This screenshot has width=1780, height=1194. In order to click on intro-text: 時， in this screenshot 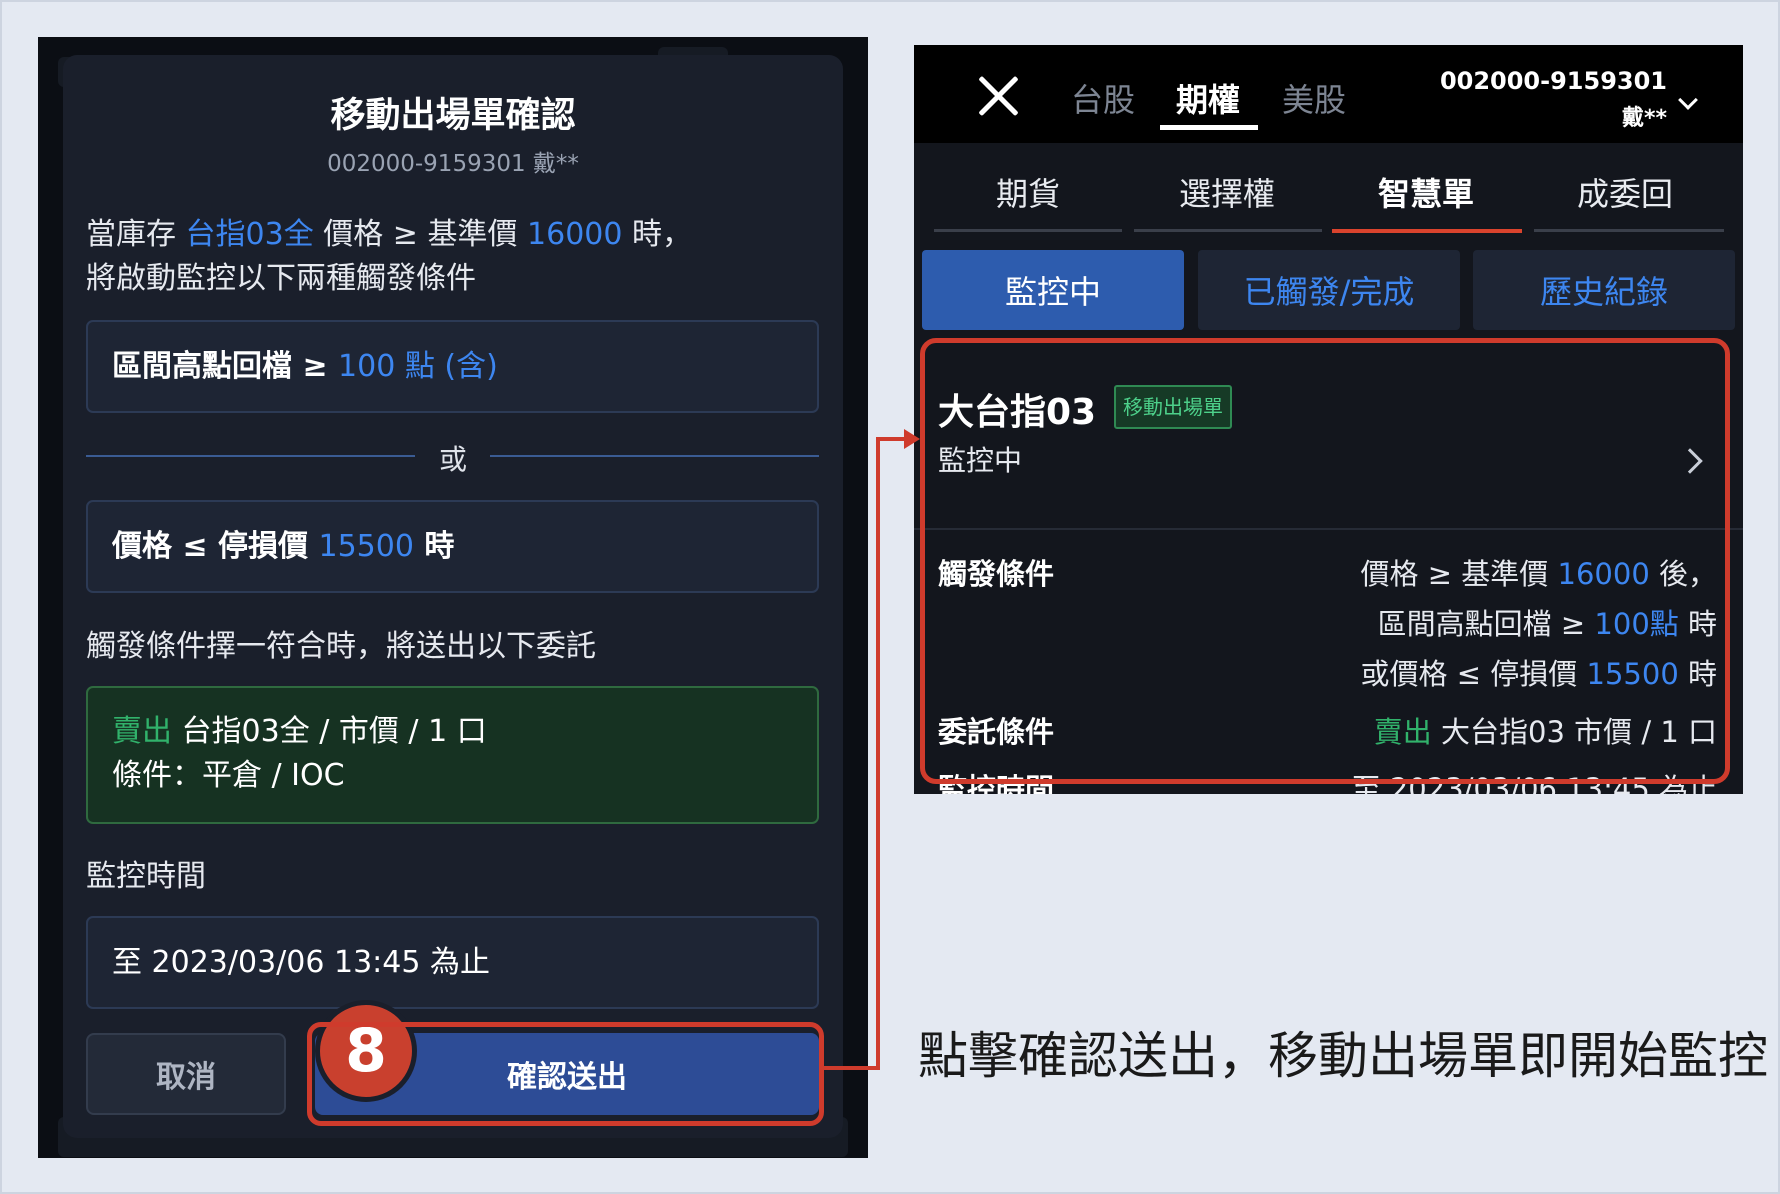, I will do `click(657, 234)`.